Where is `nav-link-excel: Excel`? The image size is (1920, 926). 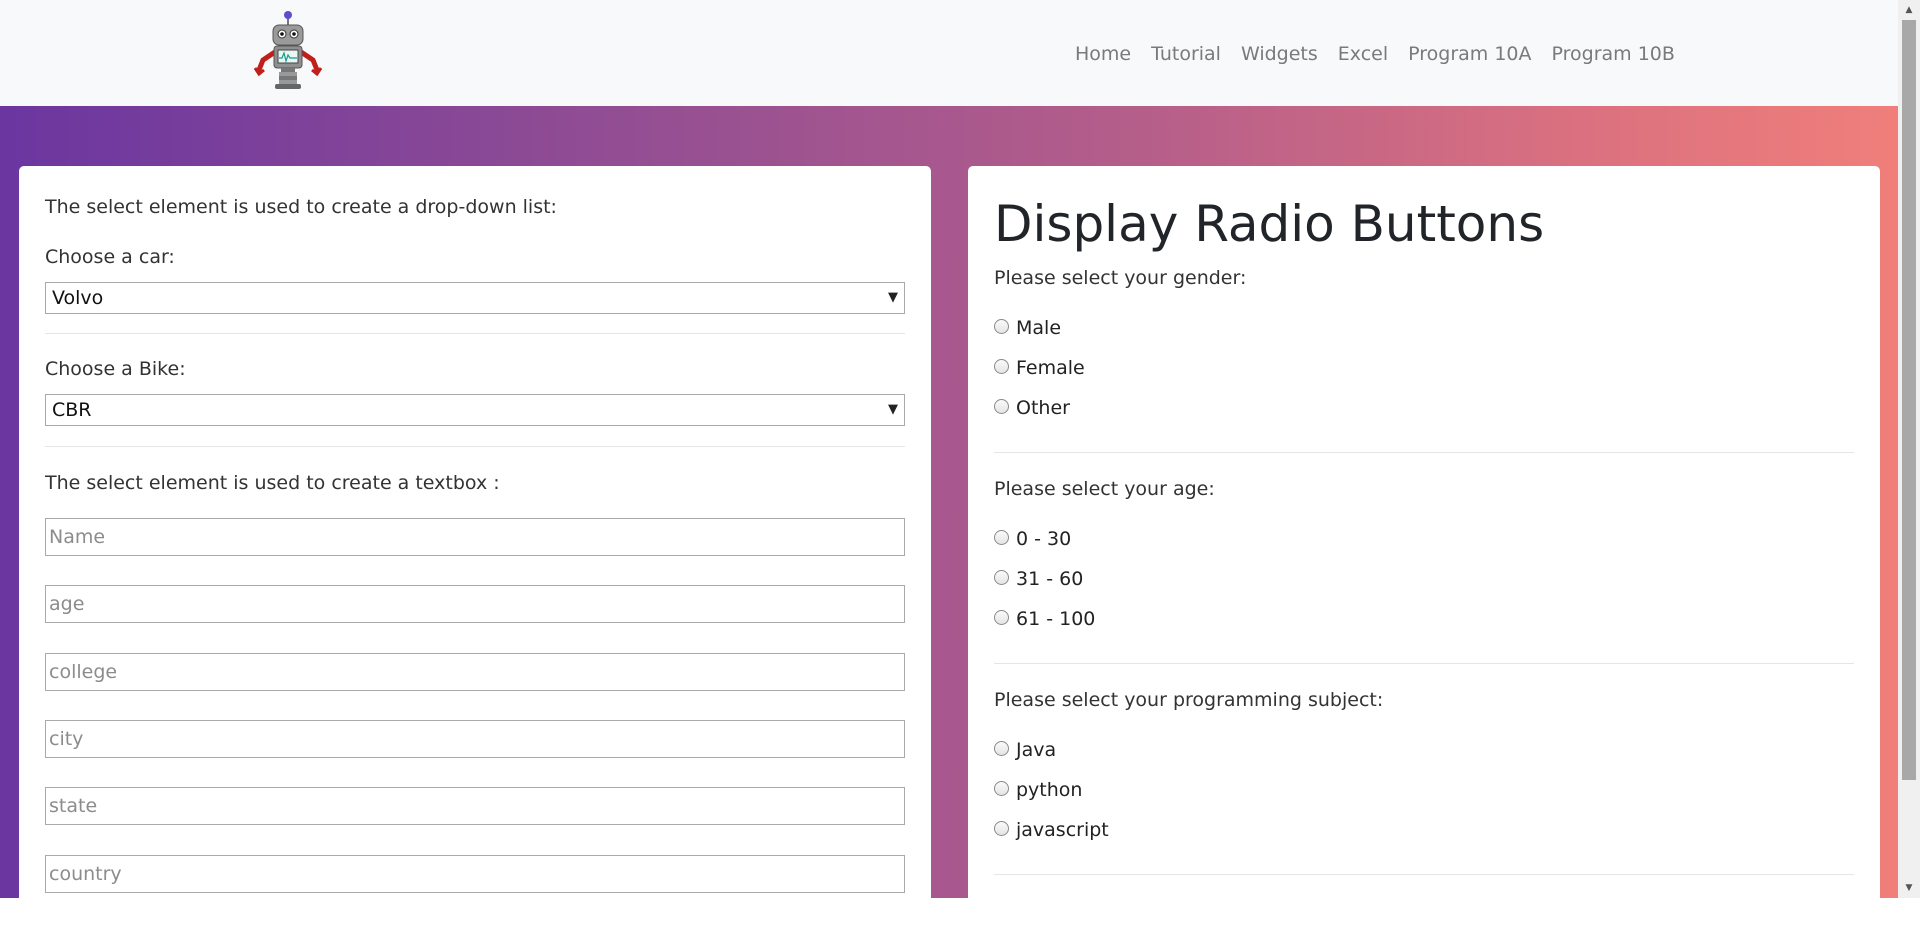 nav-link-excel: Excel is located at coordinates (1363, 54).